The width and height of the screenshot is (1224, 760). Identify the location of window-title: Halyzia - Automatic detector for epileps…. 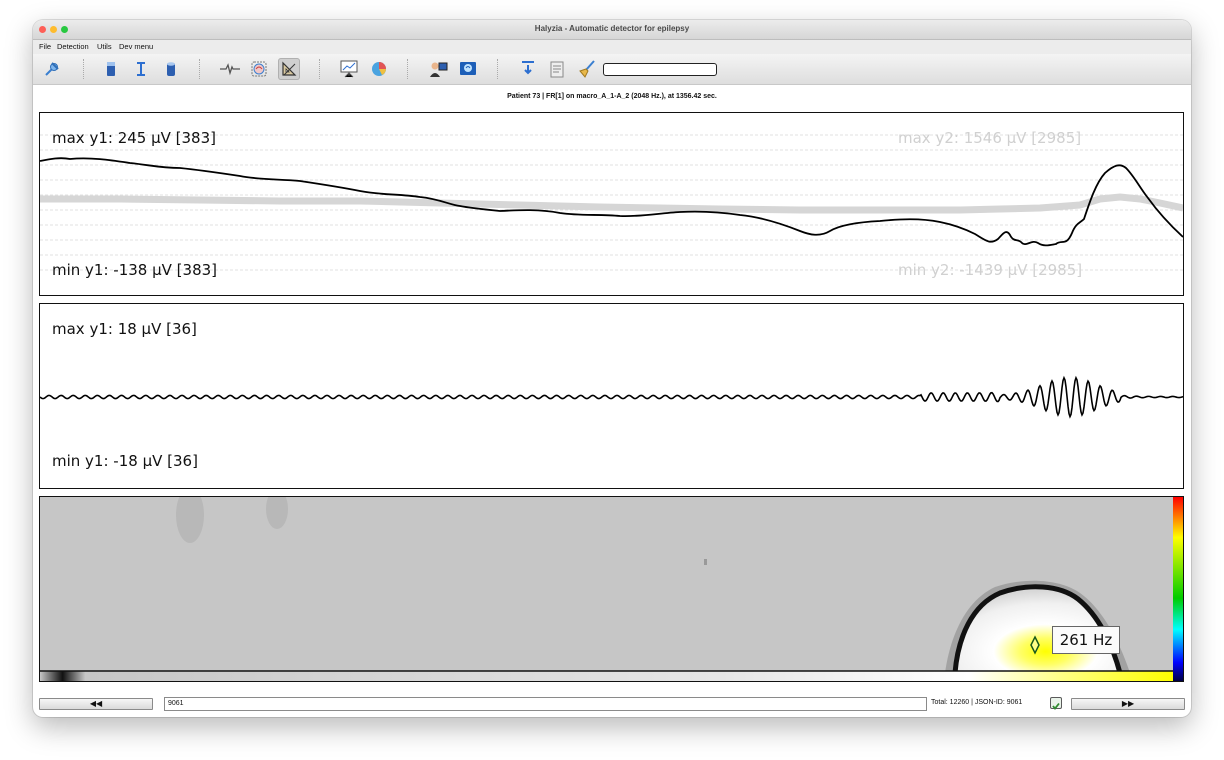
(612, 28).